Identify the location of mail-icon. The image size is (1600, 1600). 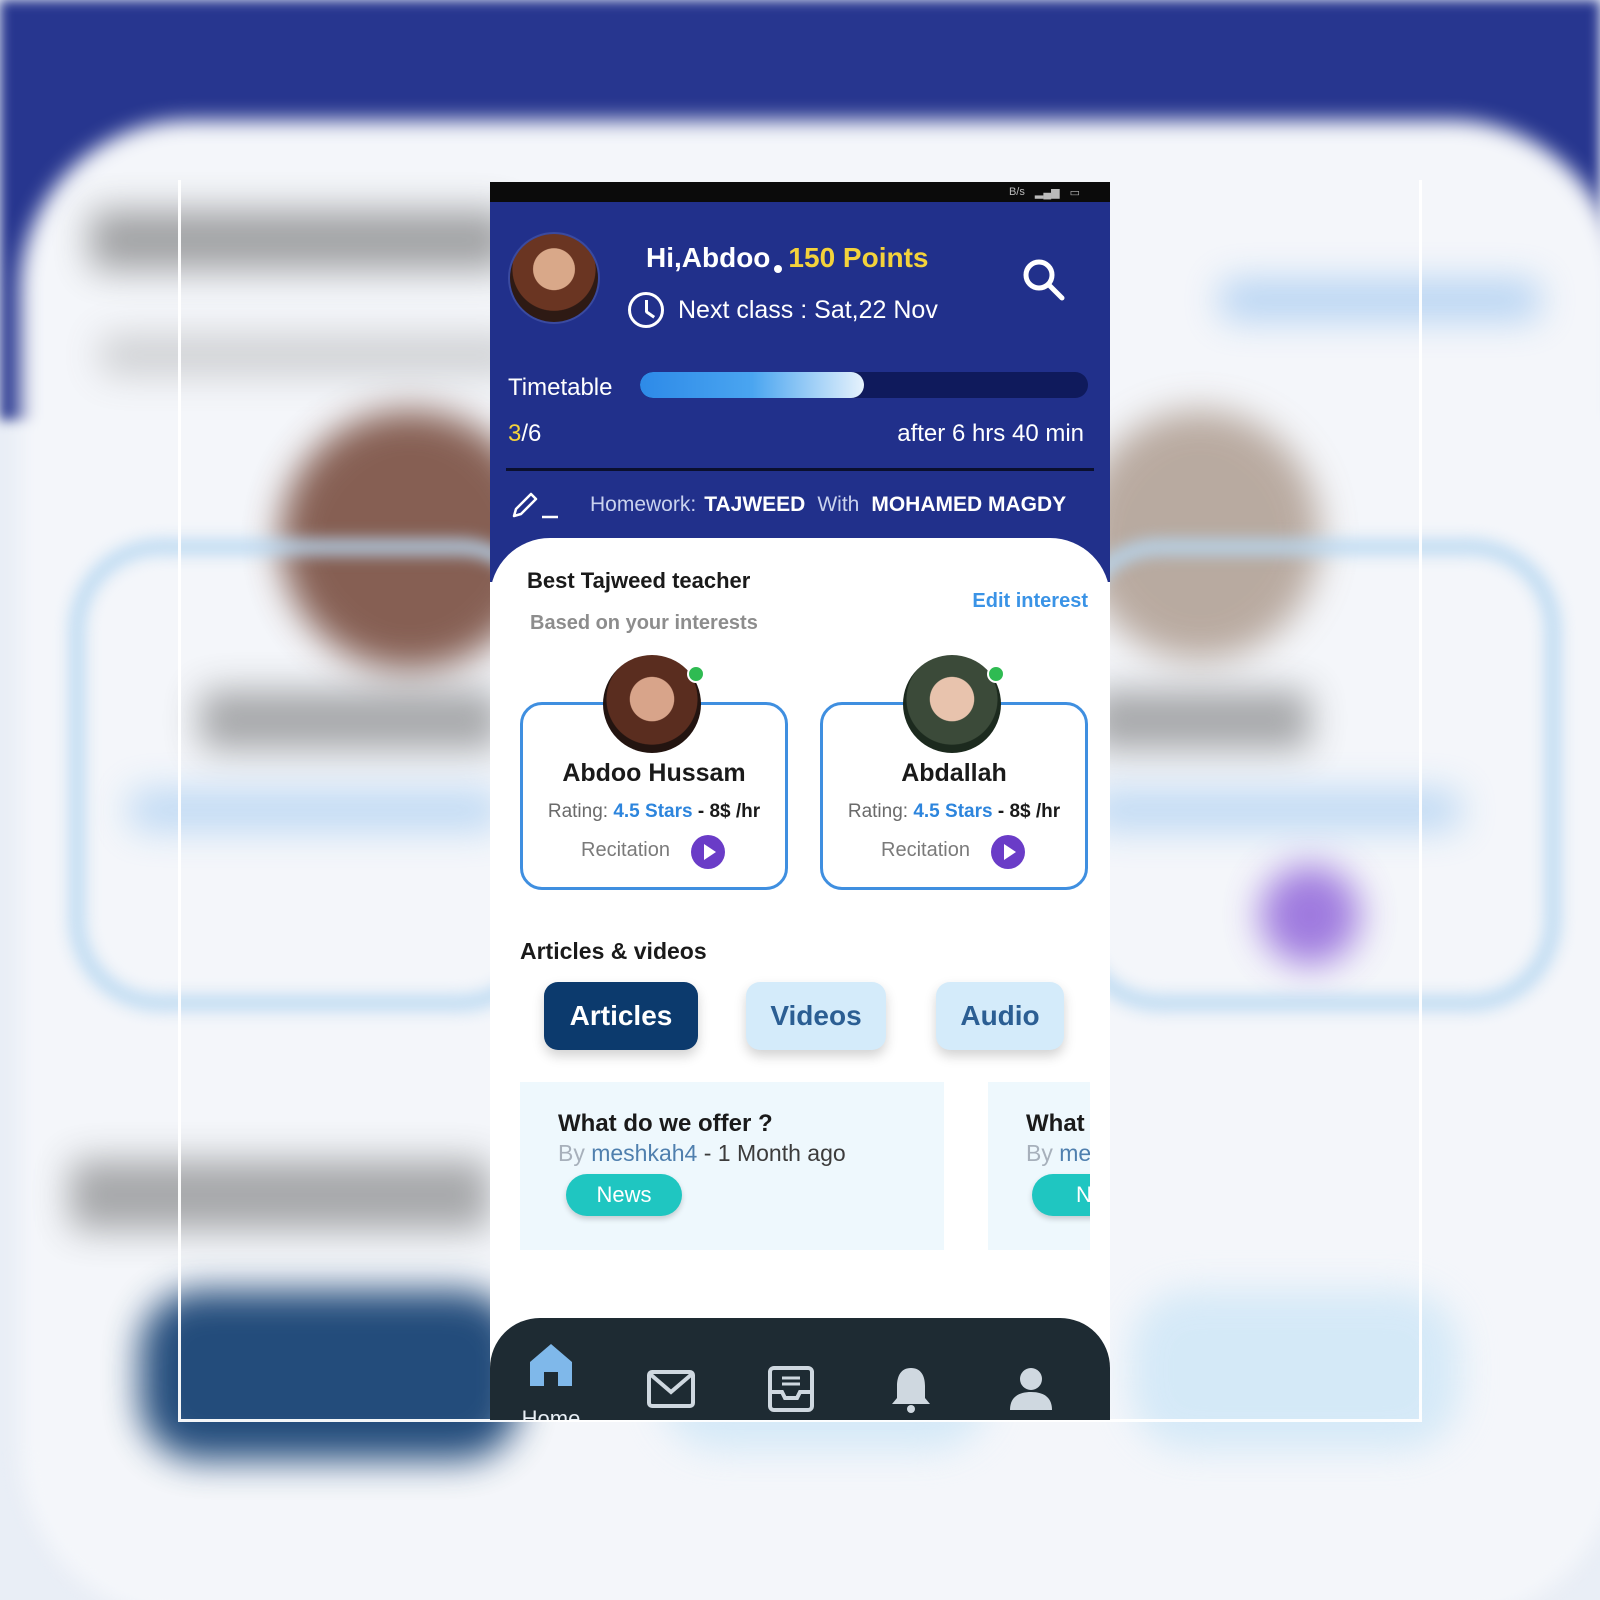
(671, 1389).